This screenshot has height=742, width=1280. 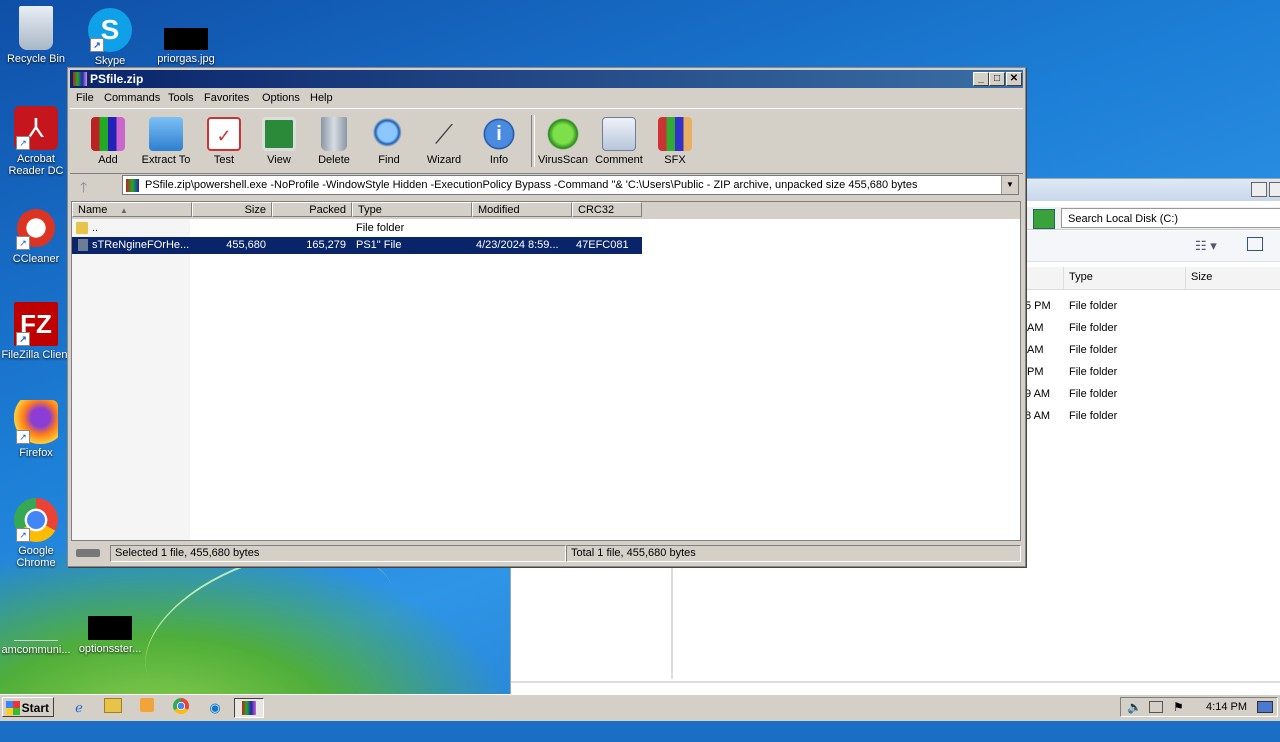 What do you see at coordinates (981, 79) in the screenshot?
I see `minimize-button: _` at bounding box center [981, 79].